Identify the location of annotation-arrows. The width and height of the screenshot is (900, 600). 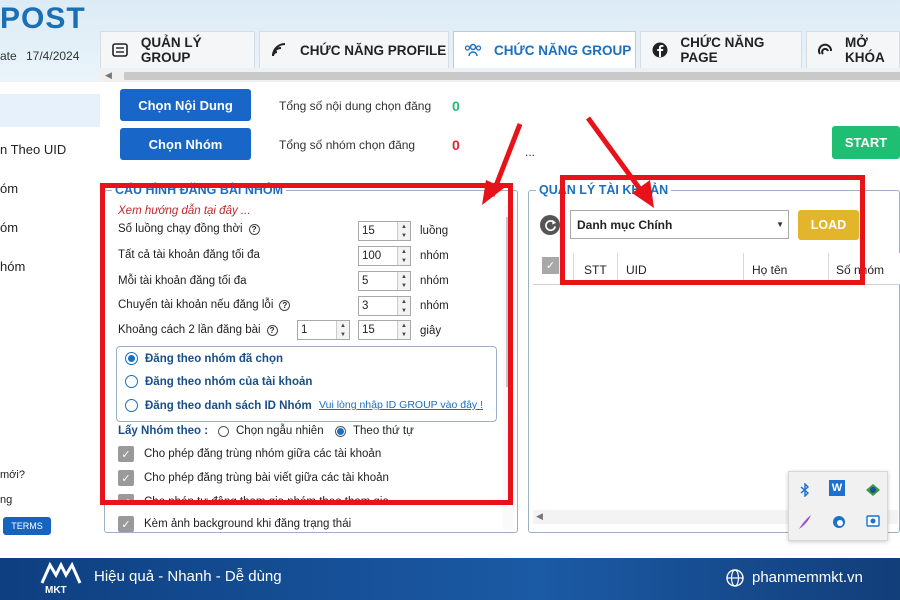
(568, 162).